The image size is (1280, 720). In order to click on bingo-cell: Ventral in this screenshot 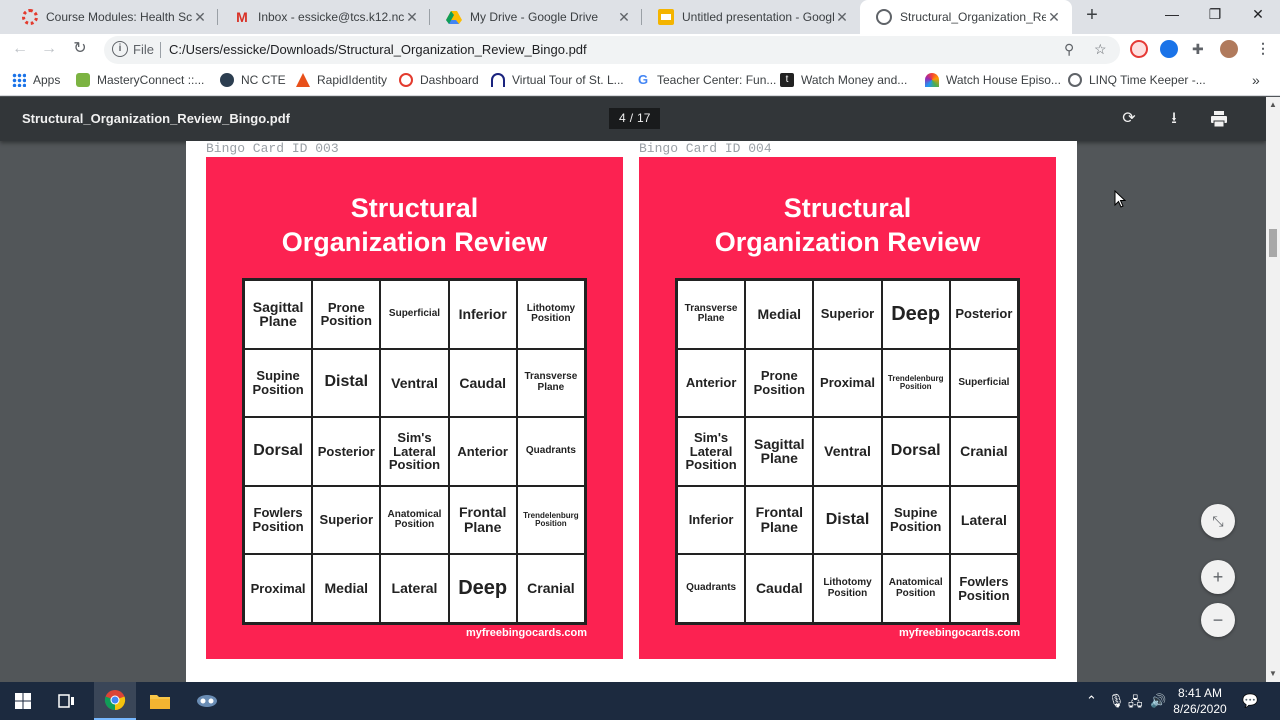, I will do `click(847, 451)`.